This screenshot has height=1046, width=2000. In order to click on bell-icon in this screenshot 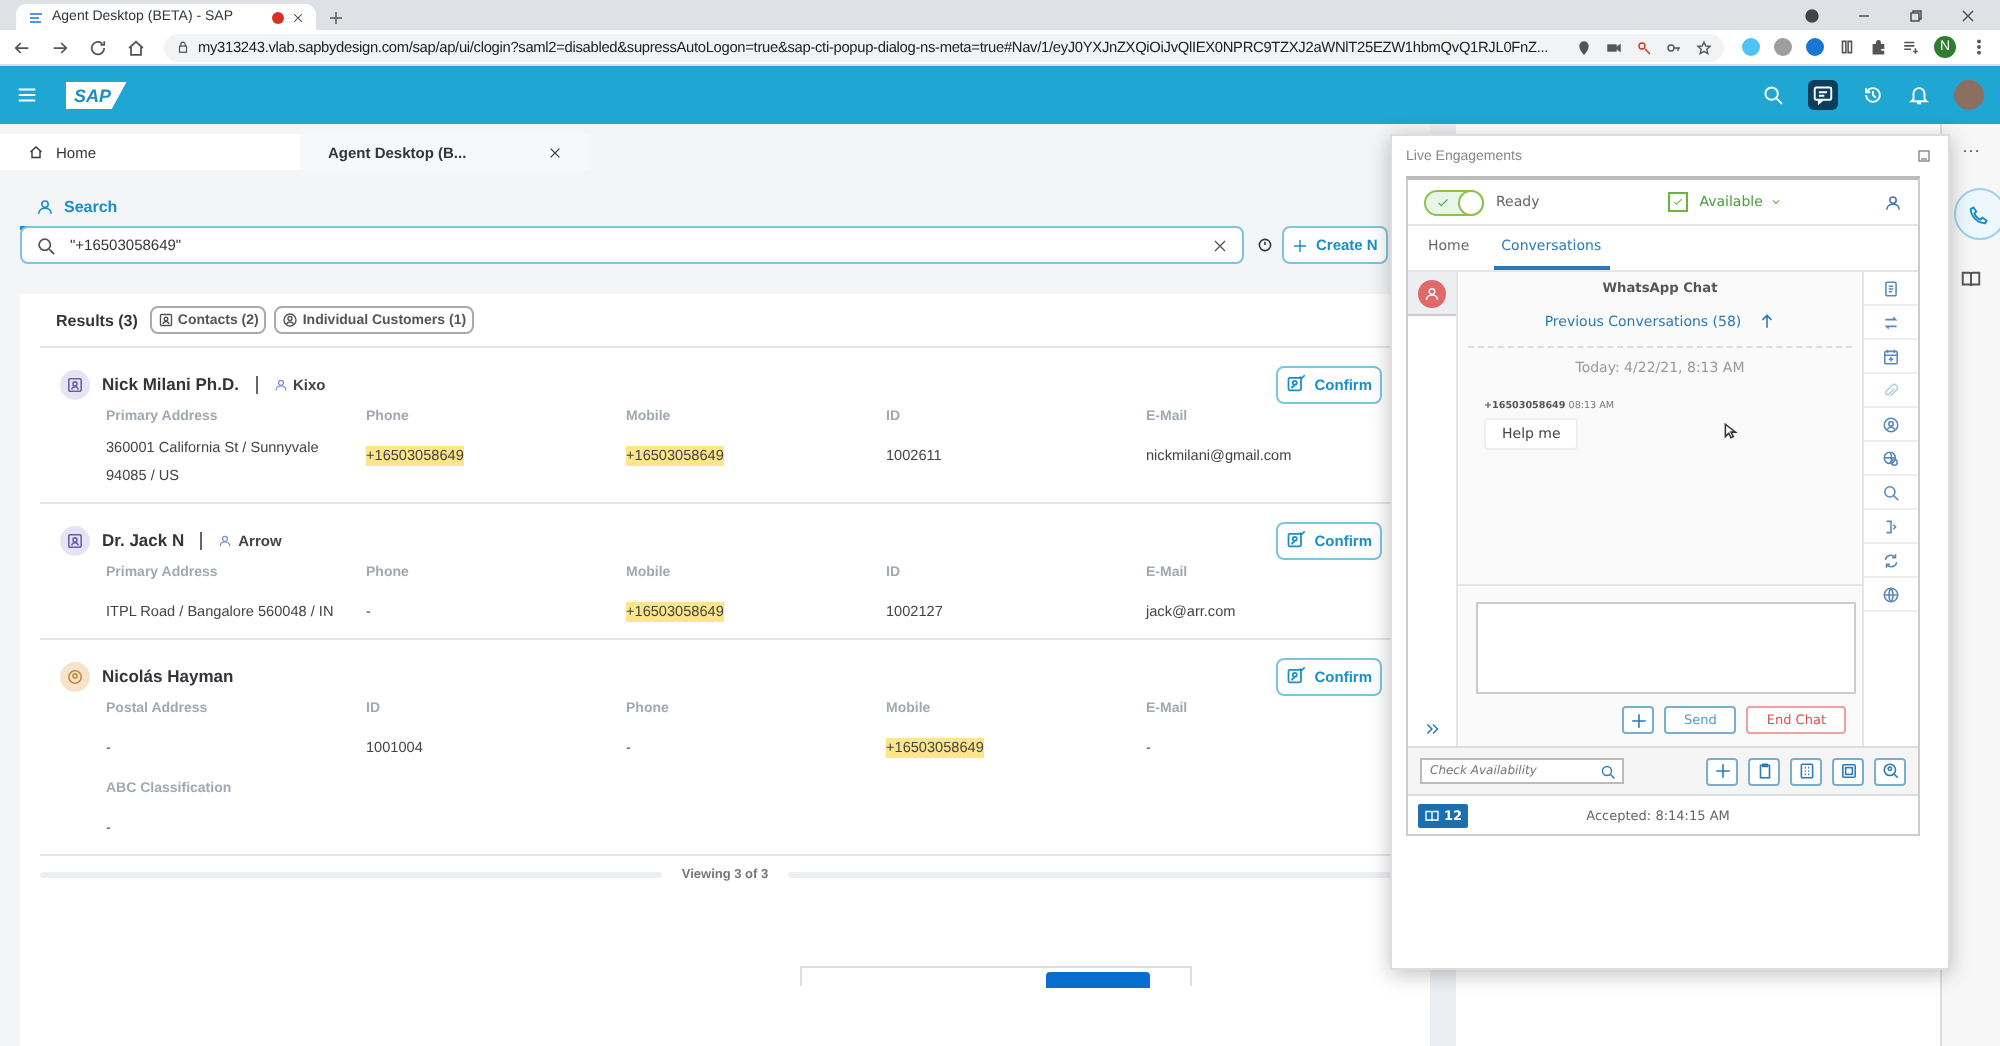, I will do `click(1919, 95)`.